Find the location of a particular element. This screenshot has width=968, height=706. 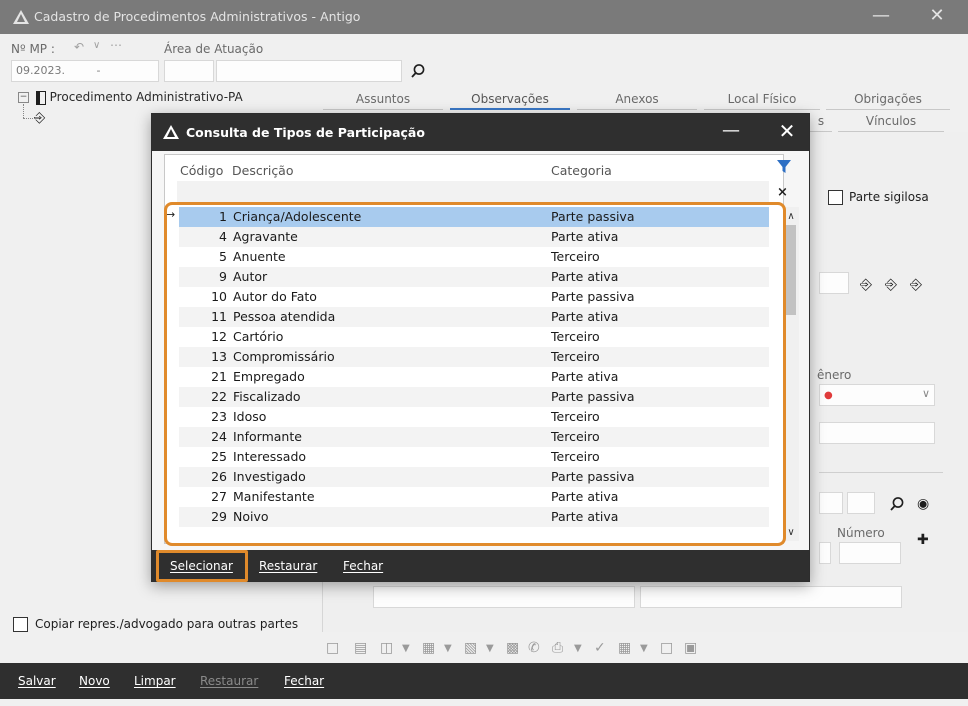

tab-anexos: Anexos is located at coordinates (637, 100).